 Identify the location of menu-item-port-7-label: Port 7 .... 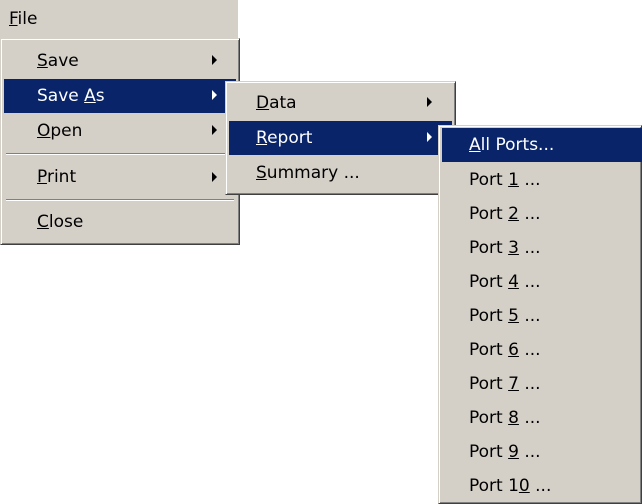
(505, 384).